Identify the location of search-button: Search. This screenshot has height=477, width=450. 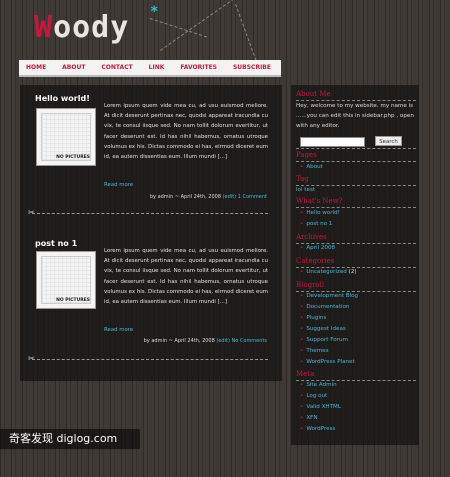
(388, 141).